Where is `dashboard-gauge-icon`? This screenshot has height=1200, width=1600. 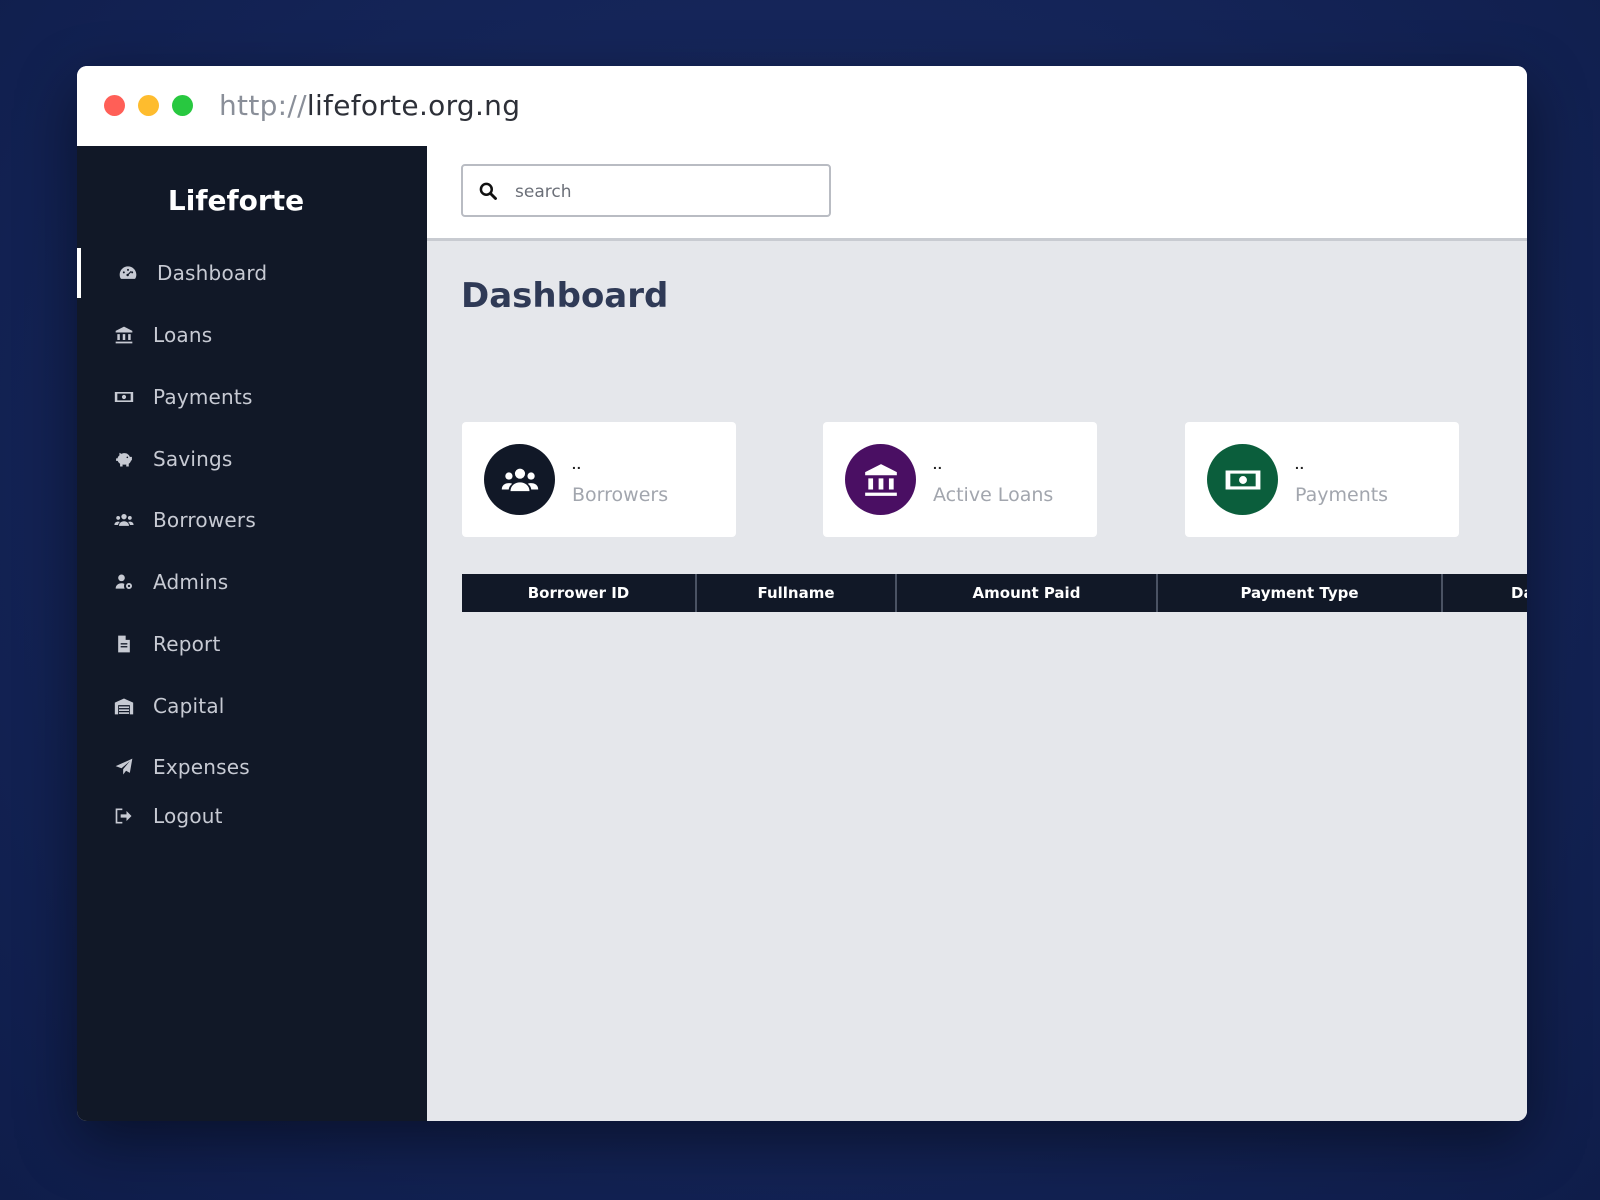
dashboard-gauge-icon is located at coordinates (128, 273).